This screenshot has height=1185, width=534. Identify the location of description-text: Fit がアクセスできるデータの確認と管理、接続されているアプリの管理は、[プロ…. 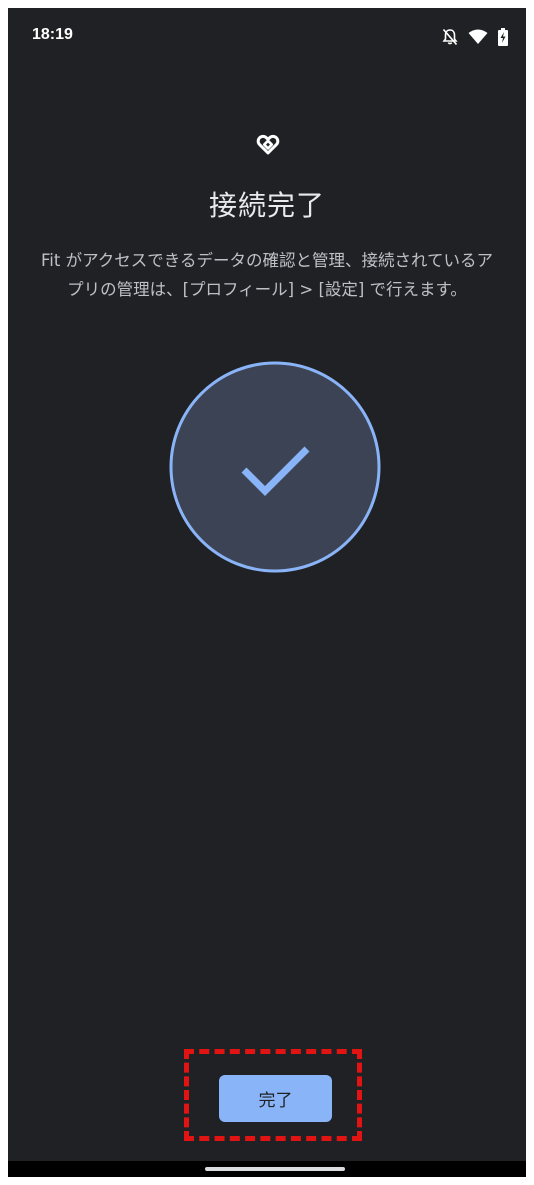
(267, 275).